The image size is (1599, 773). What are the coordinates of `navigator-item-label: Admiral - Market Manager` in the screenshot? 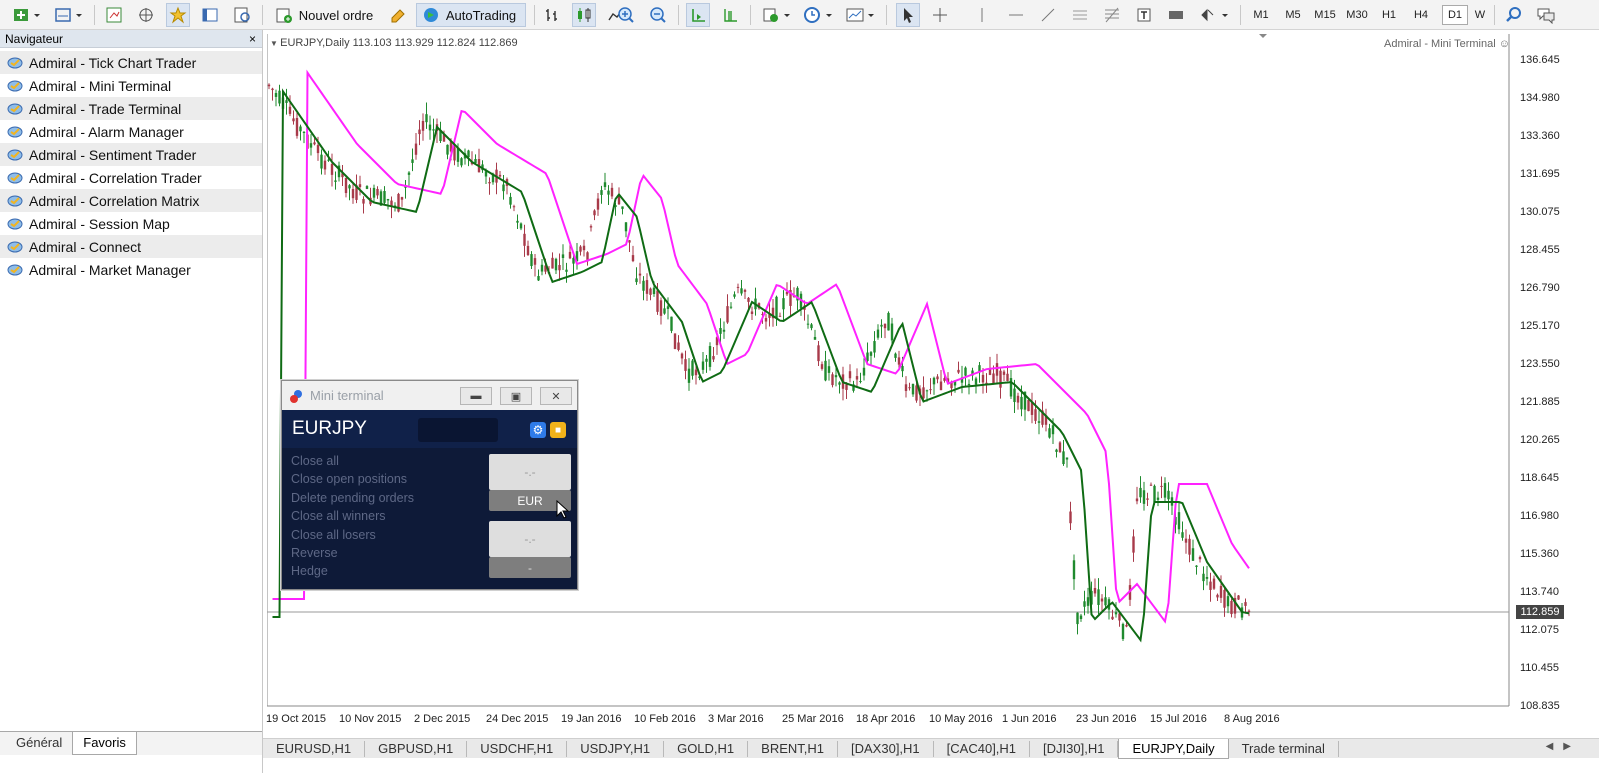 It's located at (110, 269).